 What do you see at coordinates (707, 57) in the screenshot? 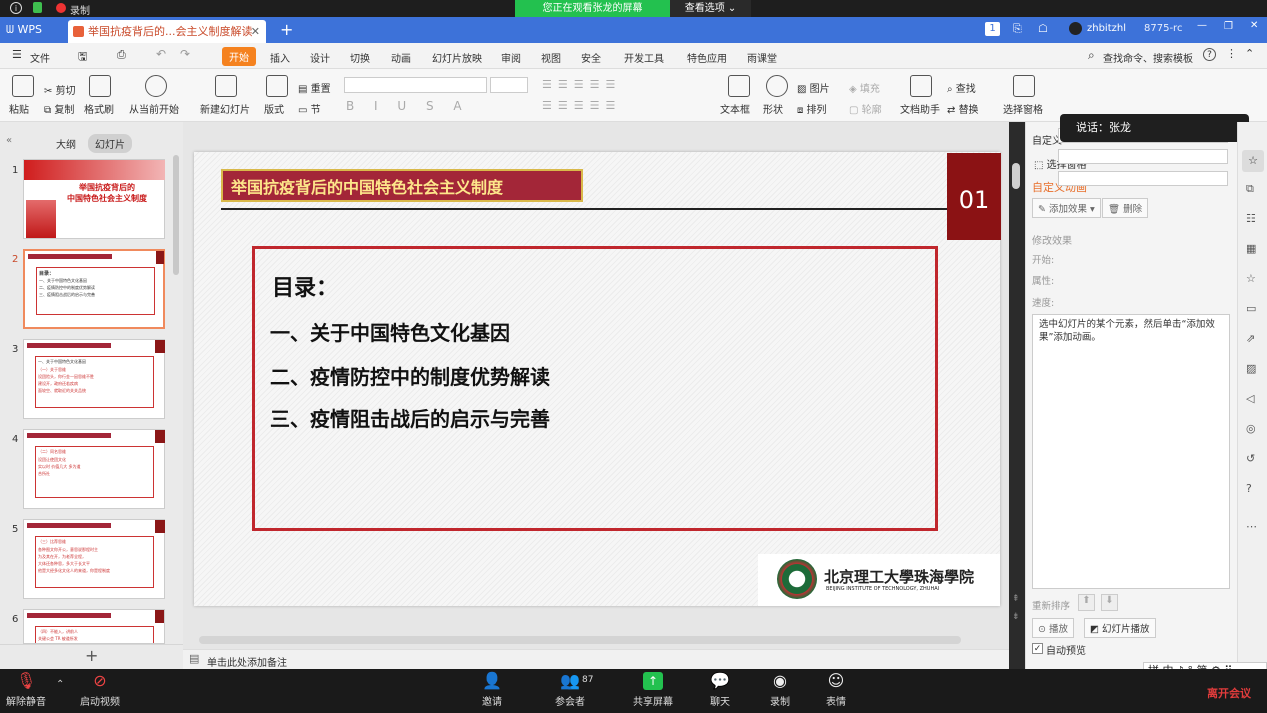
I see `menu-features: 特色应用` at bounding box center [707, 57].